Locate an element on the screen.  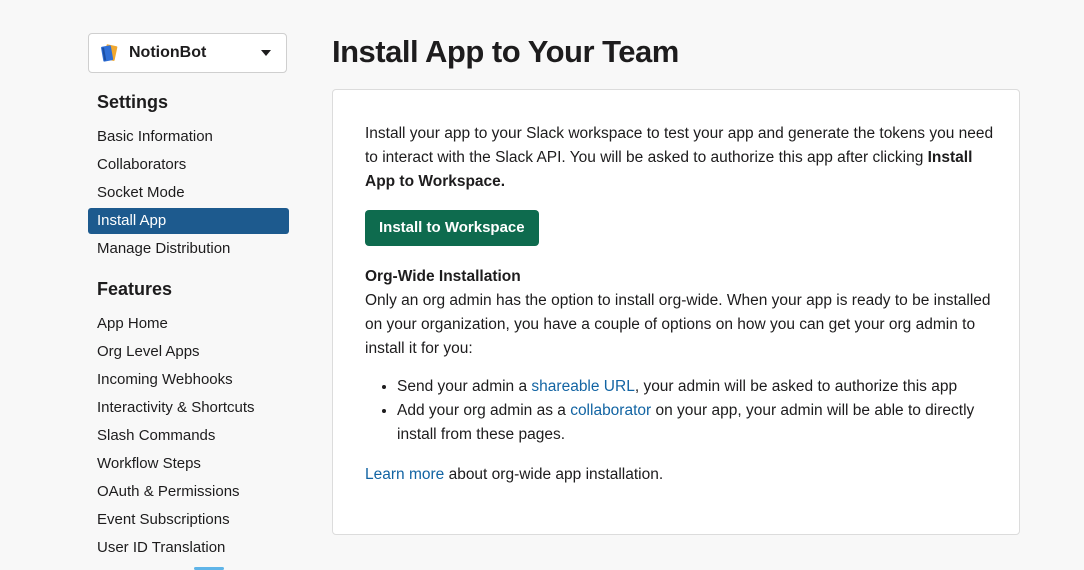
notebook-icon is located at coordinates (109, 53).